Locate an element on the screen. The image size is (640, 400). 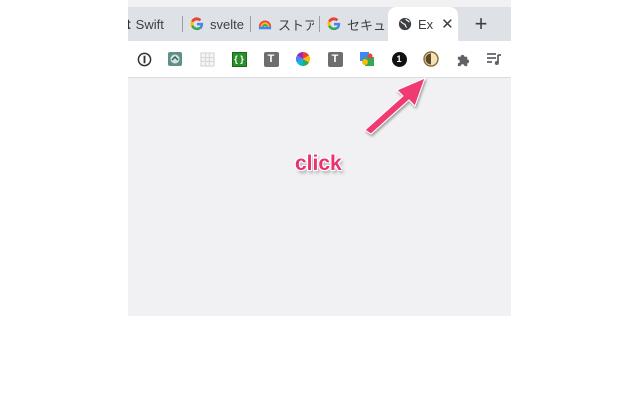
color-wheel-icon is located at coordinates (303, 59).